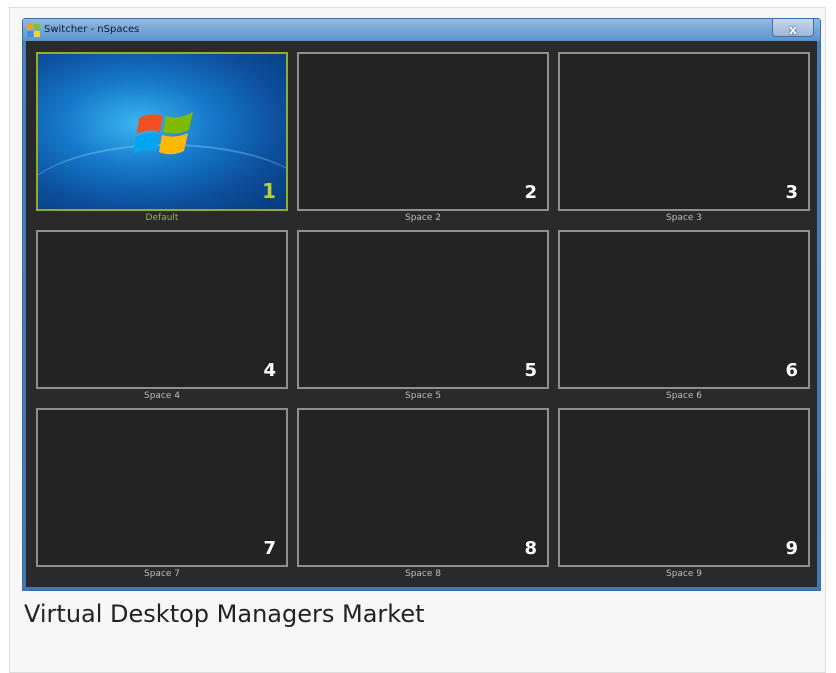 Image resolution: width=836 pixels, height=673 pixels. What do you see at coordinates (684, 309) in the screenshot?
I see `space-tile-6: 6` at bounding box center [684, 309].